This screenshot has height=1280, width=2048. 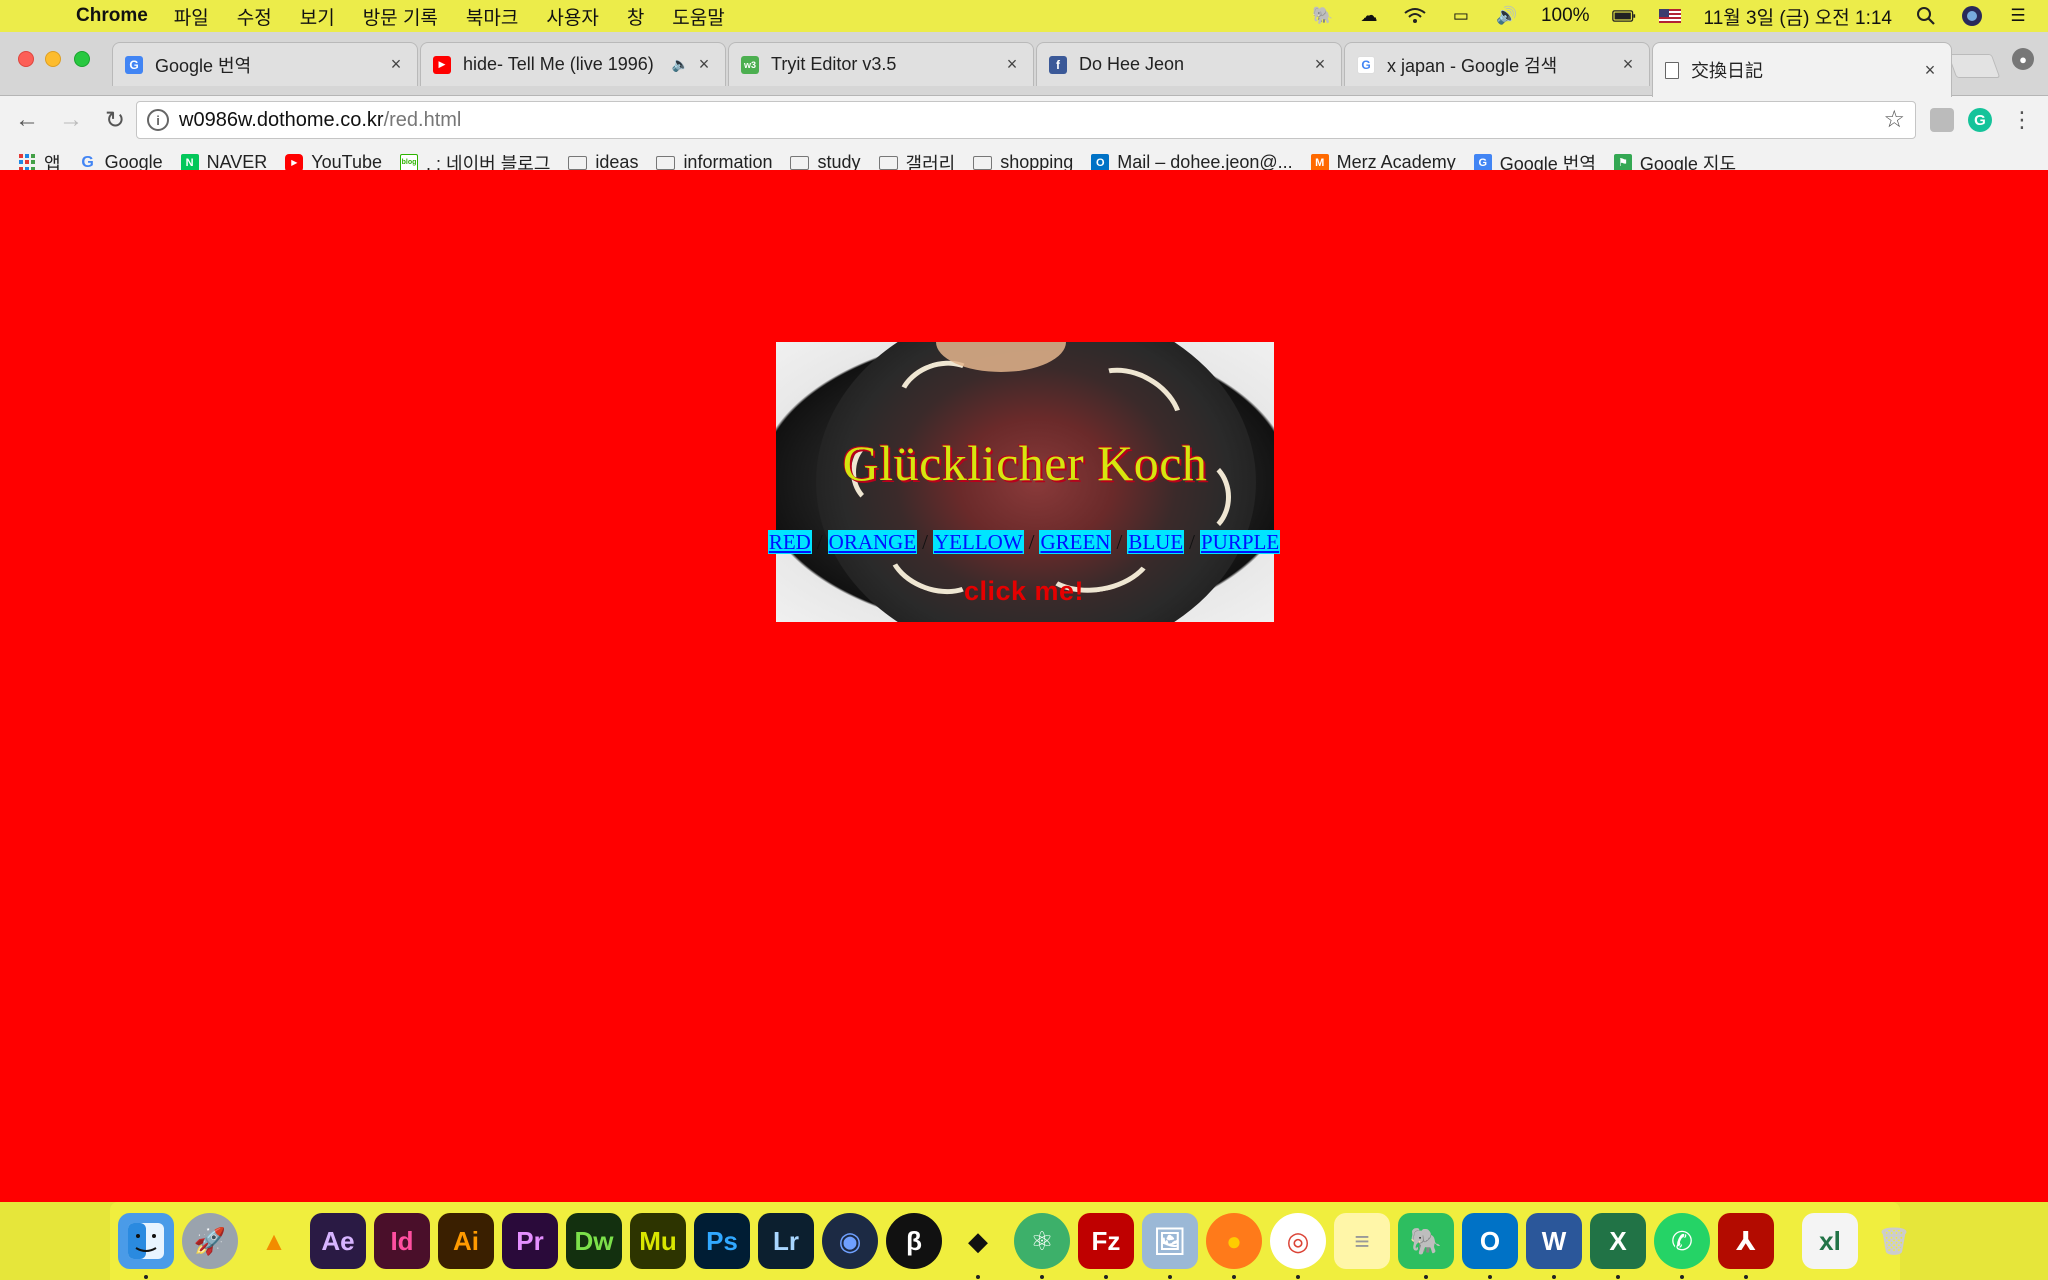 What do you see at coordinates (1461, 16) in the screenshot?
I see `airplay-icon: ▭` at bounding box center [1461, 16].